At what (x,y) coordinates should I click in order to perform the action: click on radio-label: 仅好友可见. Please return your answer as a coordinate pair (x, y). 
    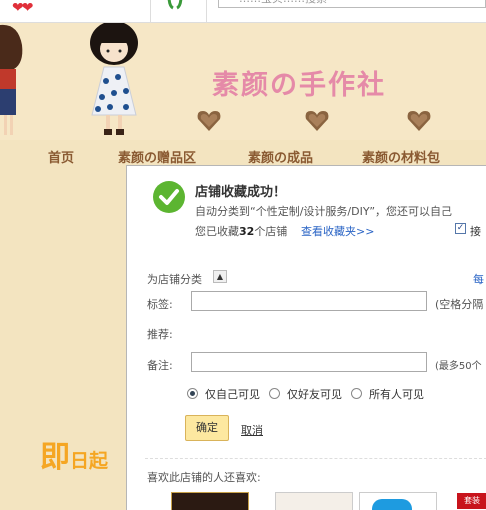
    Looking at the image, I should click on (314, 394).